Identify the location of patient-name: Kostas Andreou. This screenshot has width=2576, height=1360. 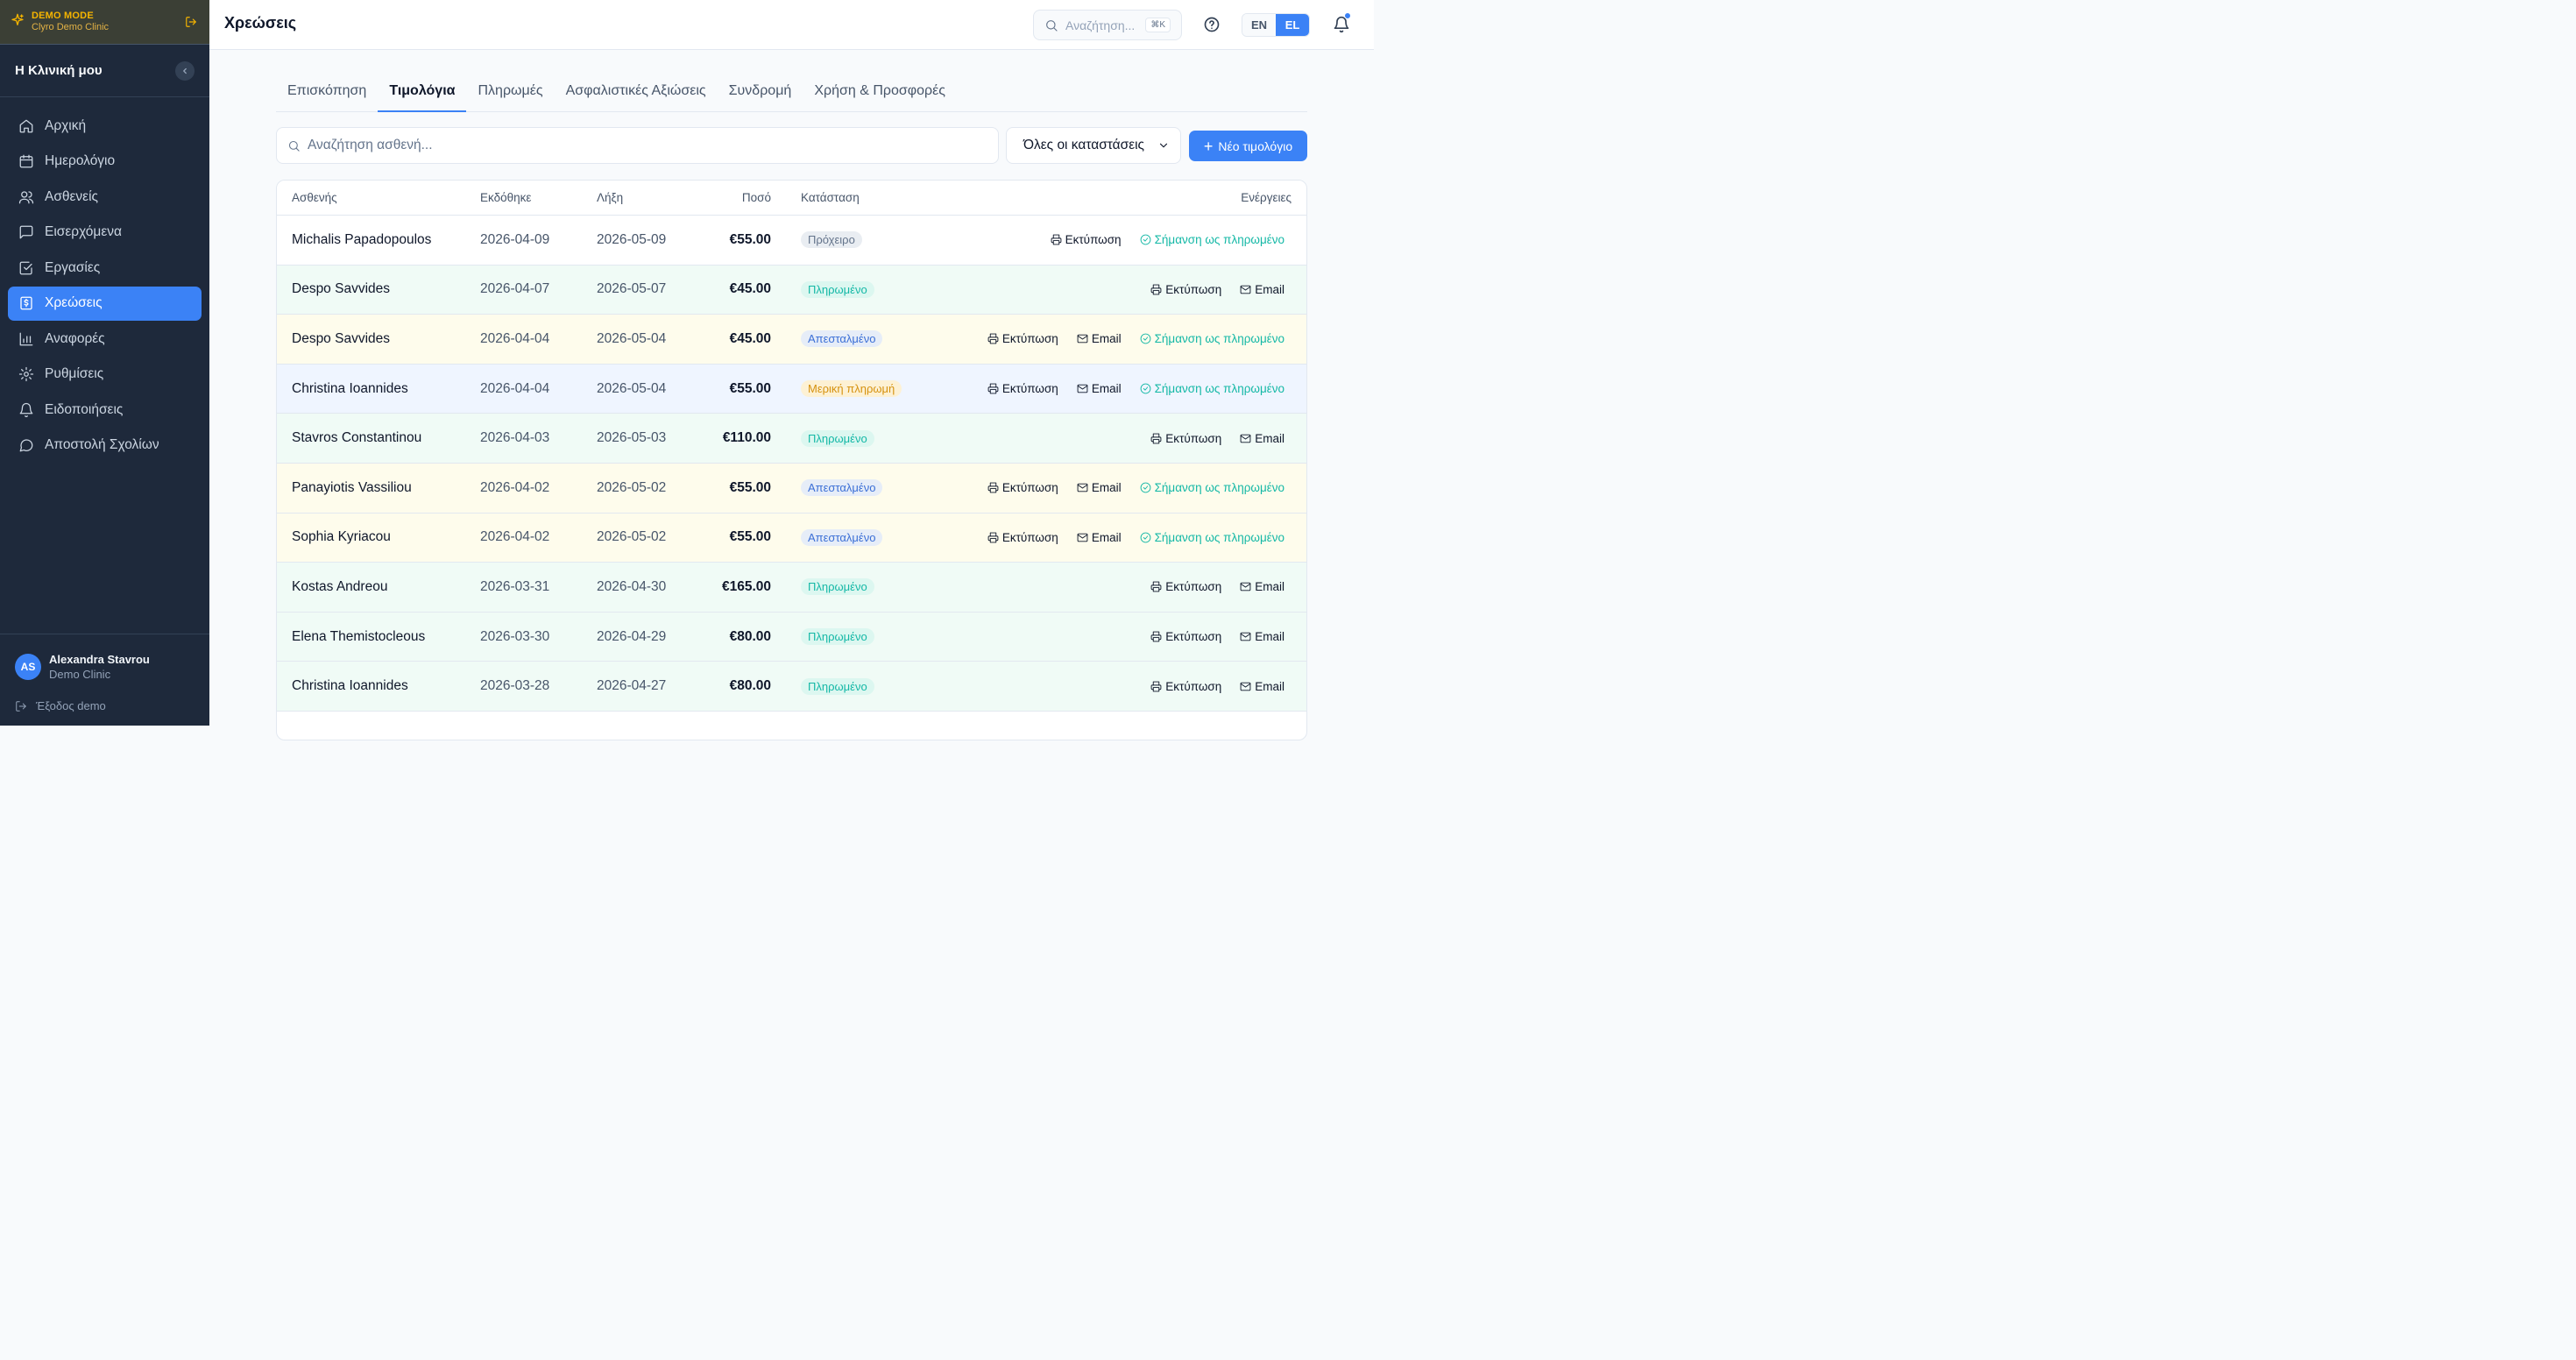
(340, 586).